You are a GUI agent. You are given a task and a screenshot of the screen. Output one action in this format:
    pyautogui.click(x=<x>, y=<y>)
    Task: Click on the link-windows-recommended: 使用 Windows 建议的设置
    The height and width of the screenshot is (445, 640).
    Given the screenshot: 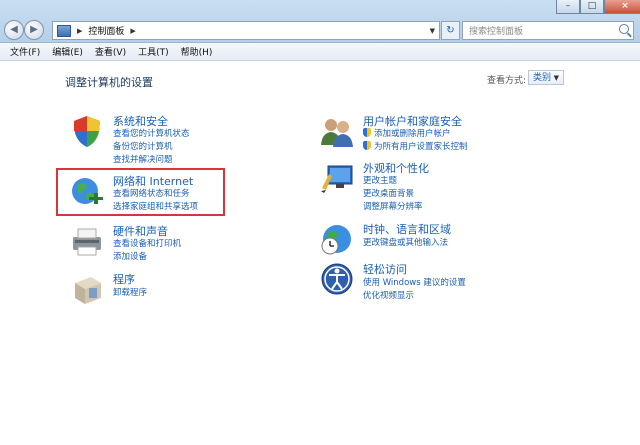 What is the action you would take?
    pyautogui.click(x=414, y=282)
    